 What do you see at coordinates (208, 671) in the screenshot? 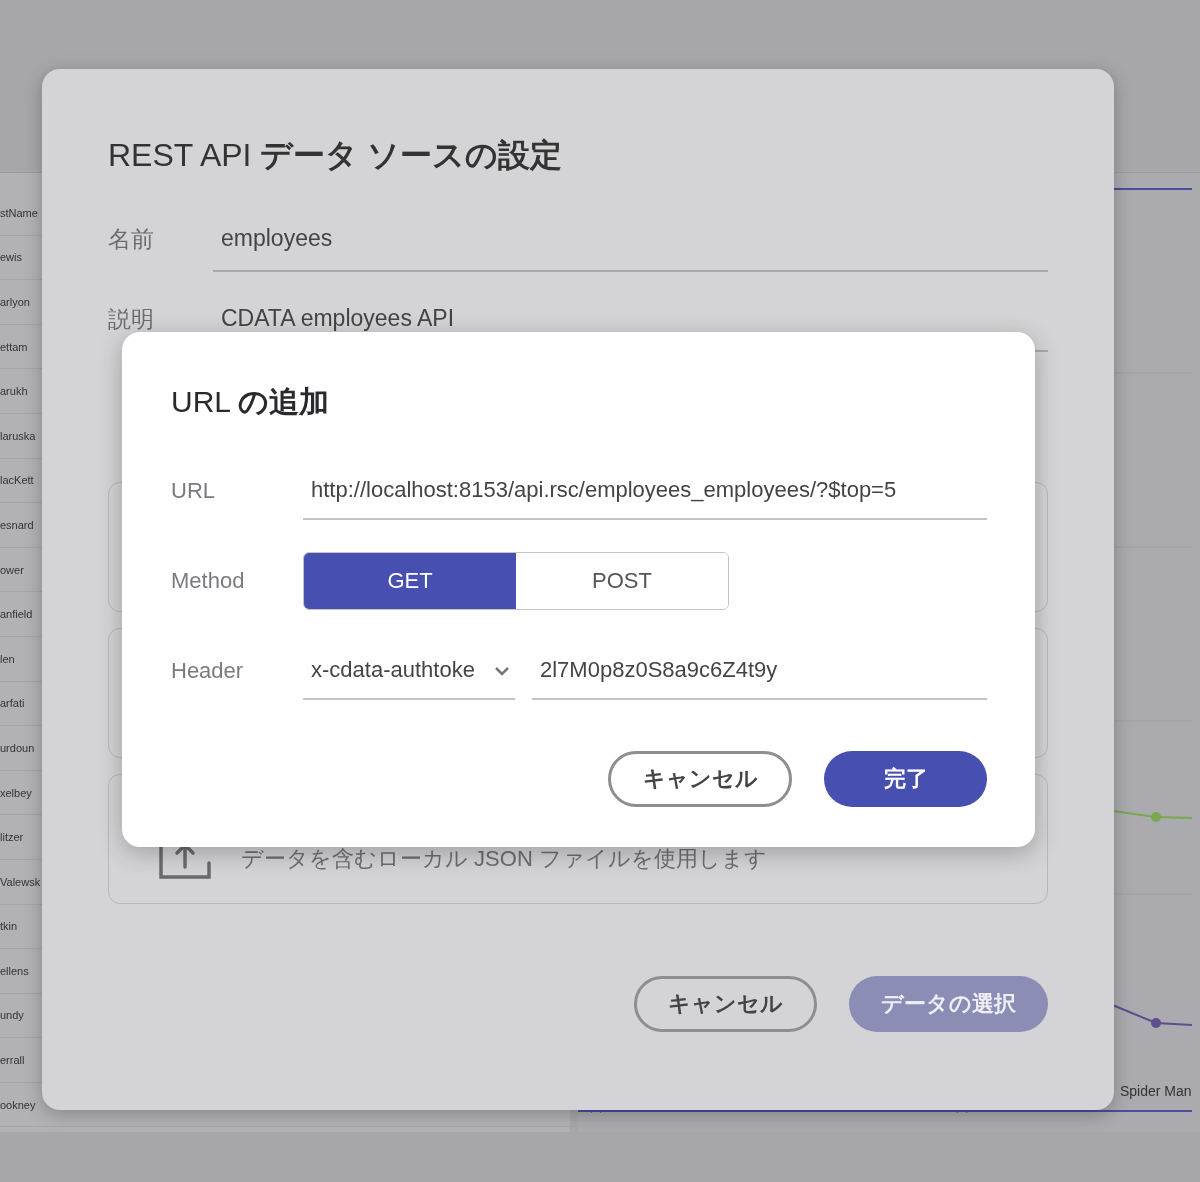
I see `field-label: Header` at bounding box center [208, 671].